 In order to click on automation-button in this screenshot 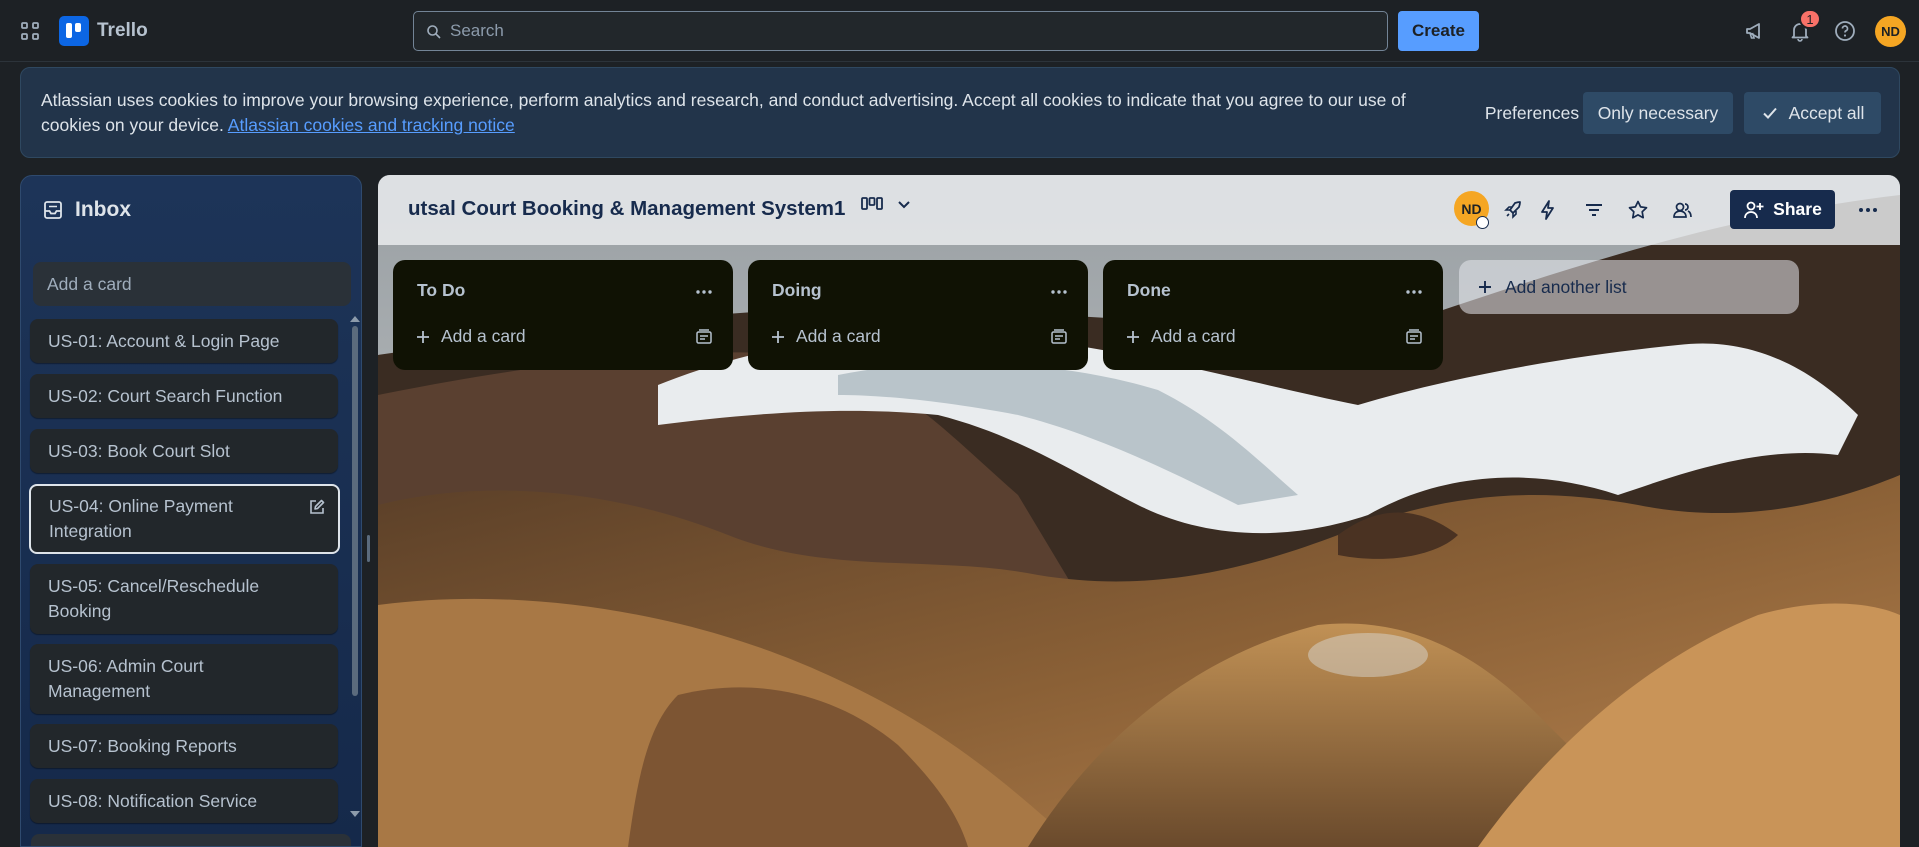, I will do `click(1548, 210)`.